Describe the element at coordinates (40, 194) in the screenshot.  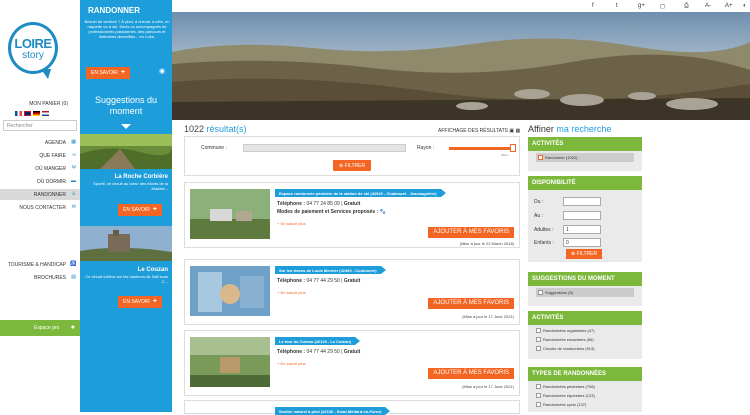
I see `nav-item-randonner: RANDONNER ♙` at that location.